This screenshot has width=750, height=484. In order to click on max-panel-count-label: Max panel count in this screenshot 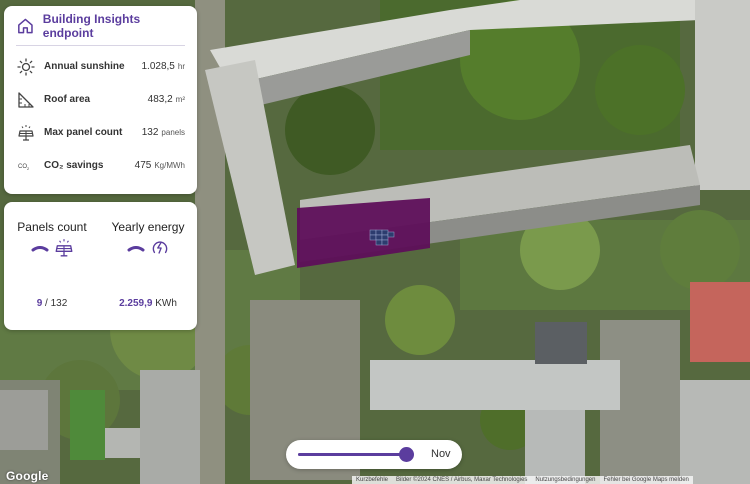, I will do `click(83, 132)`.